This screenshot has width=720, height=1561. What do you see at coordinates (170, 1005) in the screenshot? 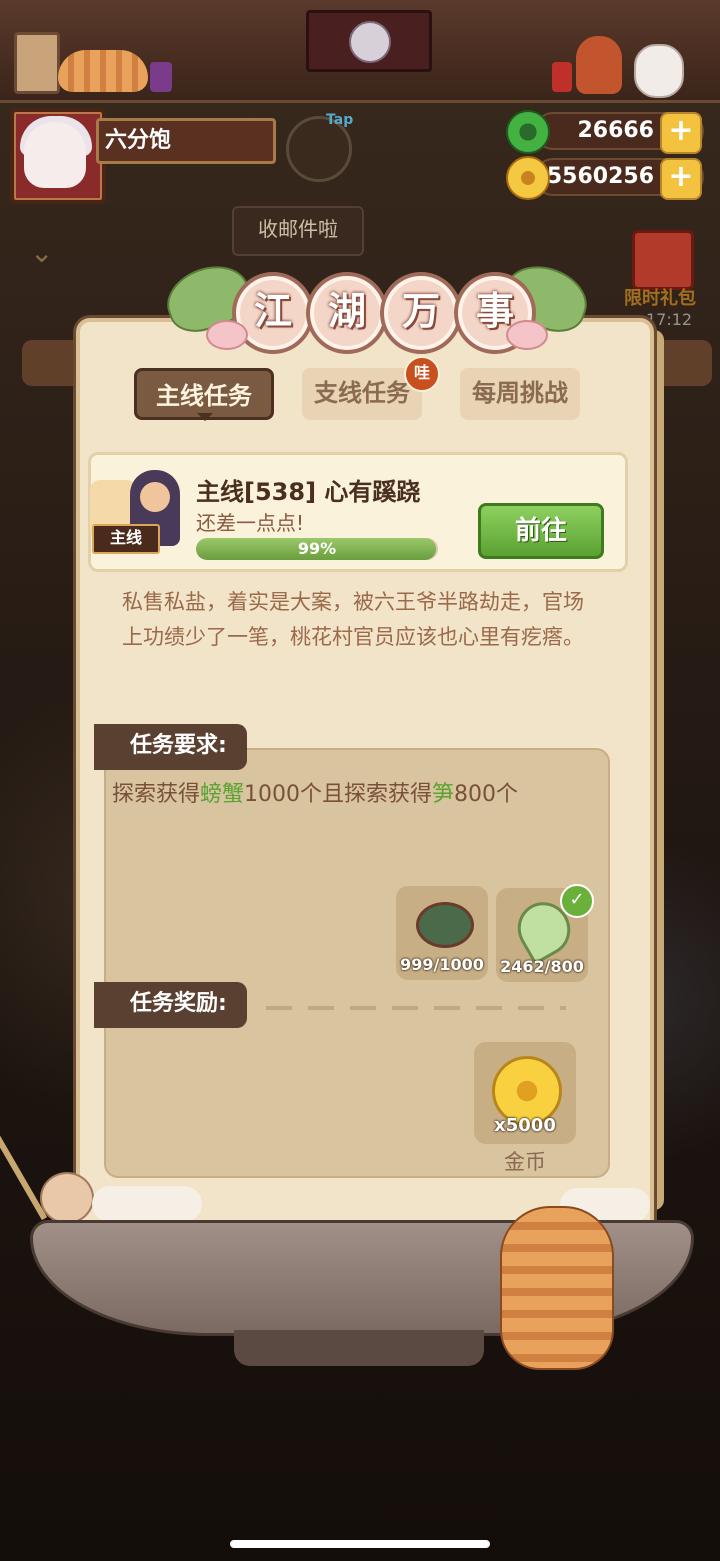
I see `reward-header: 任务奖励:` at bounding box center [170, 1005].